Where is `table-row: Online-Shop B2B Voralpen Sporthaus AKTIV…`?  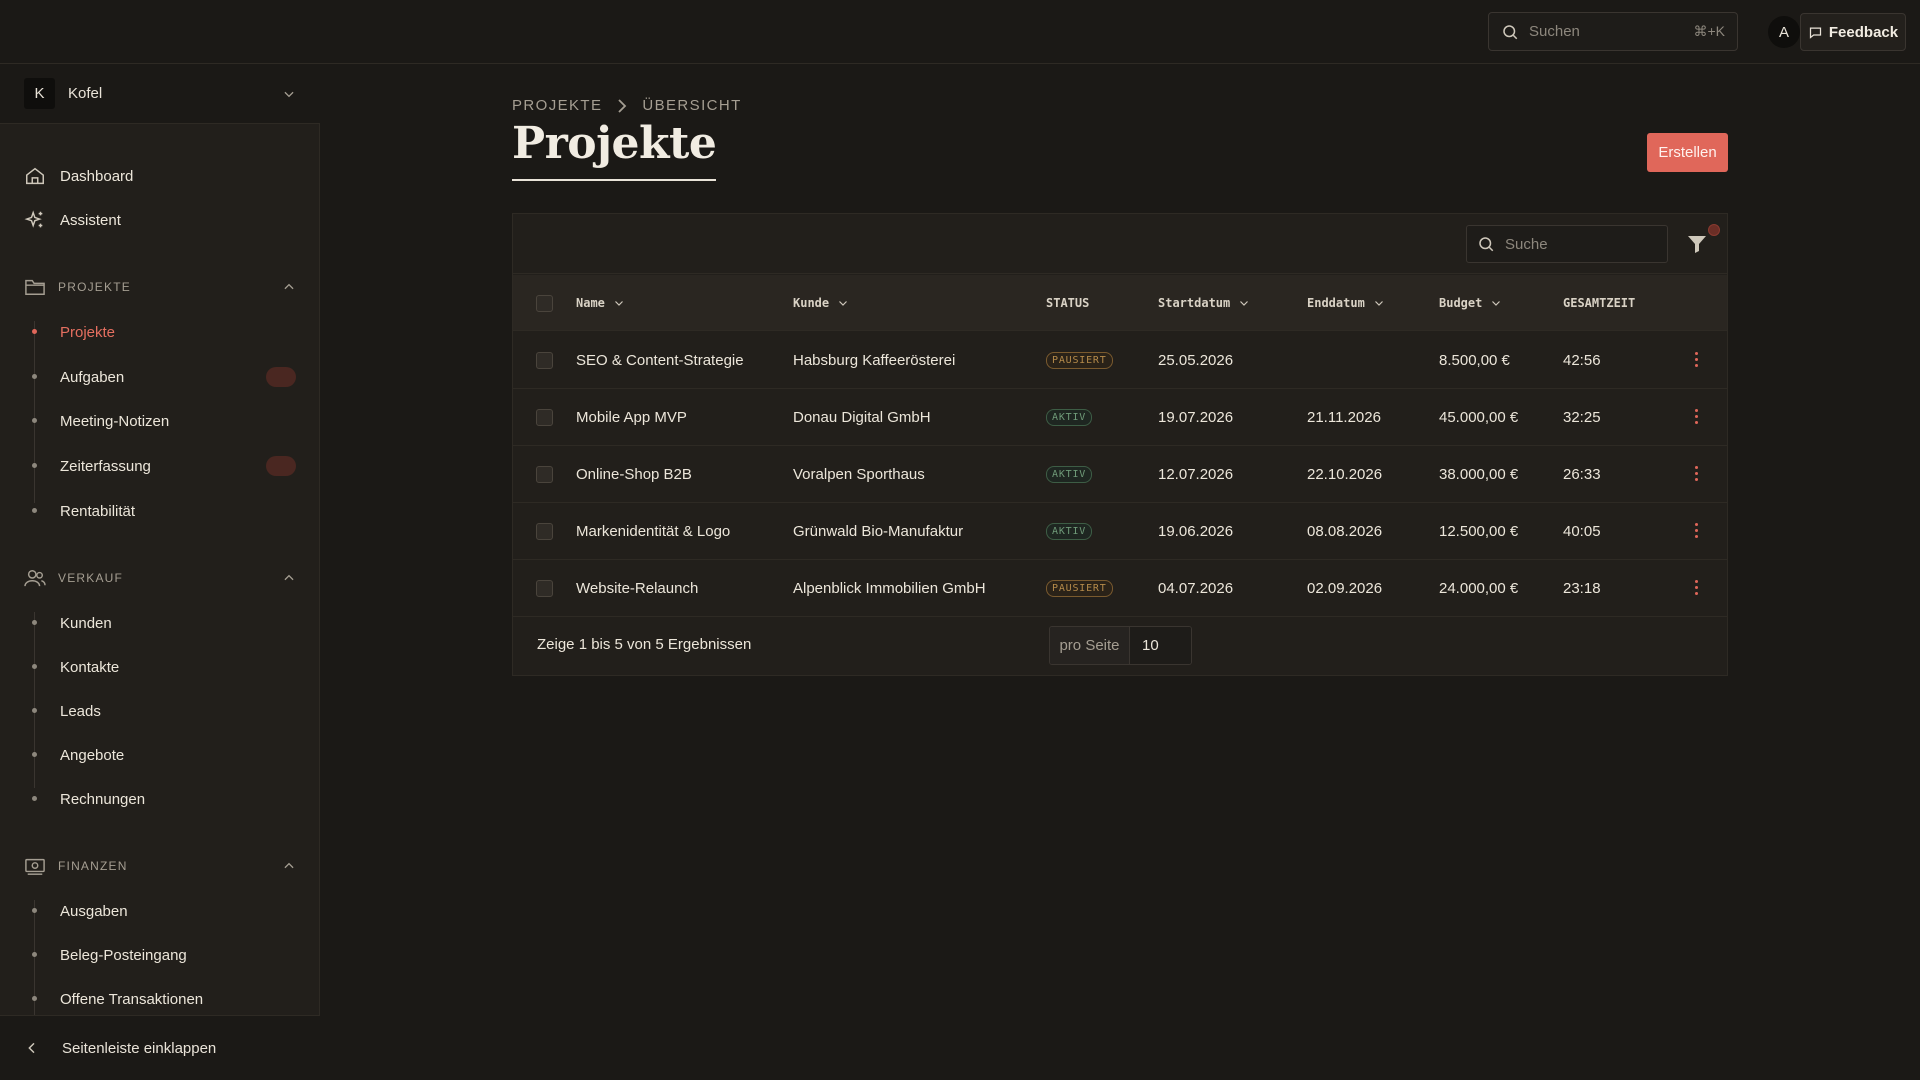 table-row: Online-Shop B2B Voralpen Sporthaus AKTIV… is located at coordinates (1120, 474).